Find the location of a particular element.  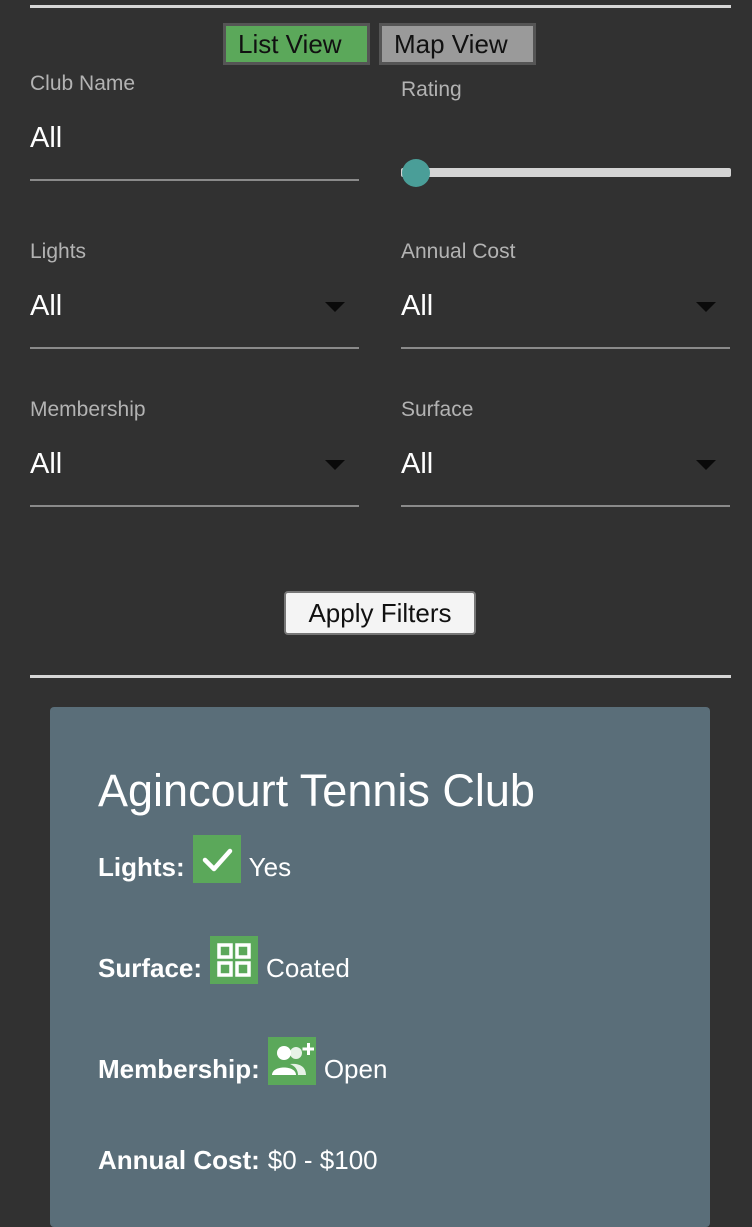

surface-filter: Surface All is located at coordinates (565, 452).